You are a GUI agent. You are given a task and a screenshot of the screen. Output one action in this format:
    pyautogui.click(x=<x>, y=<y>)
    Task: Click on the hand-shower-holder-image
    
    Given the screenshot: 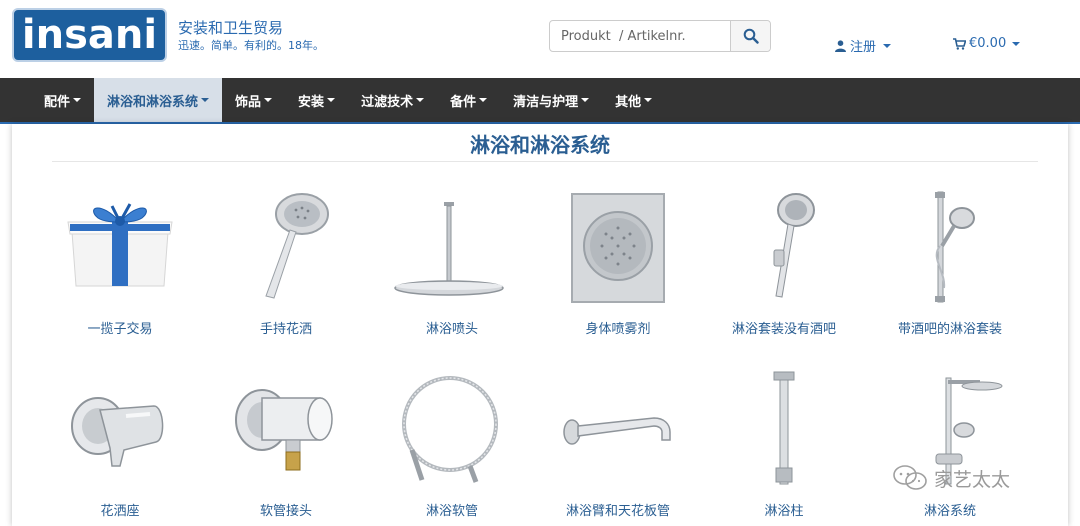 What is the action you would take?
    pyautogui.click(x=784, y=247)
    